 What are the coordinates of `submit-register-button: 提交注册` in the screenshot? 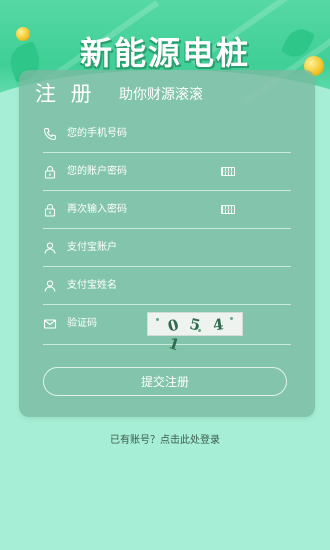 It's located at (165, 381).